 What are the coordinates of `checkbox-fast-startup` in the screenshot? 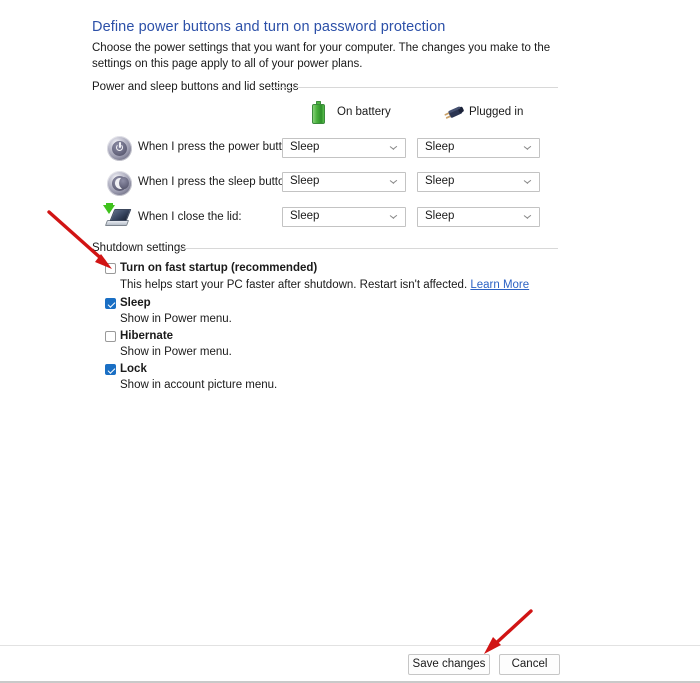 It's located at (110, 268).